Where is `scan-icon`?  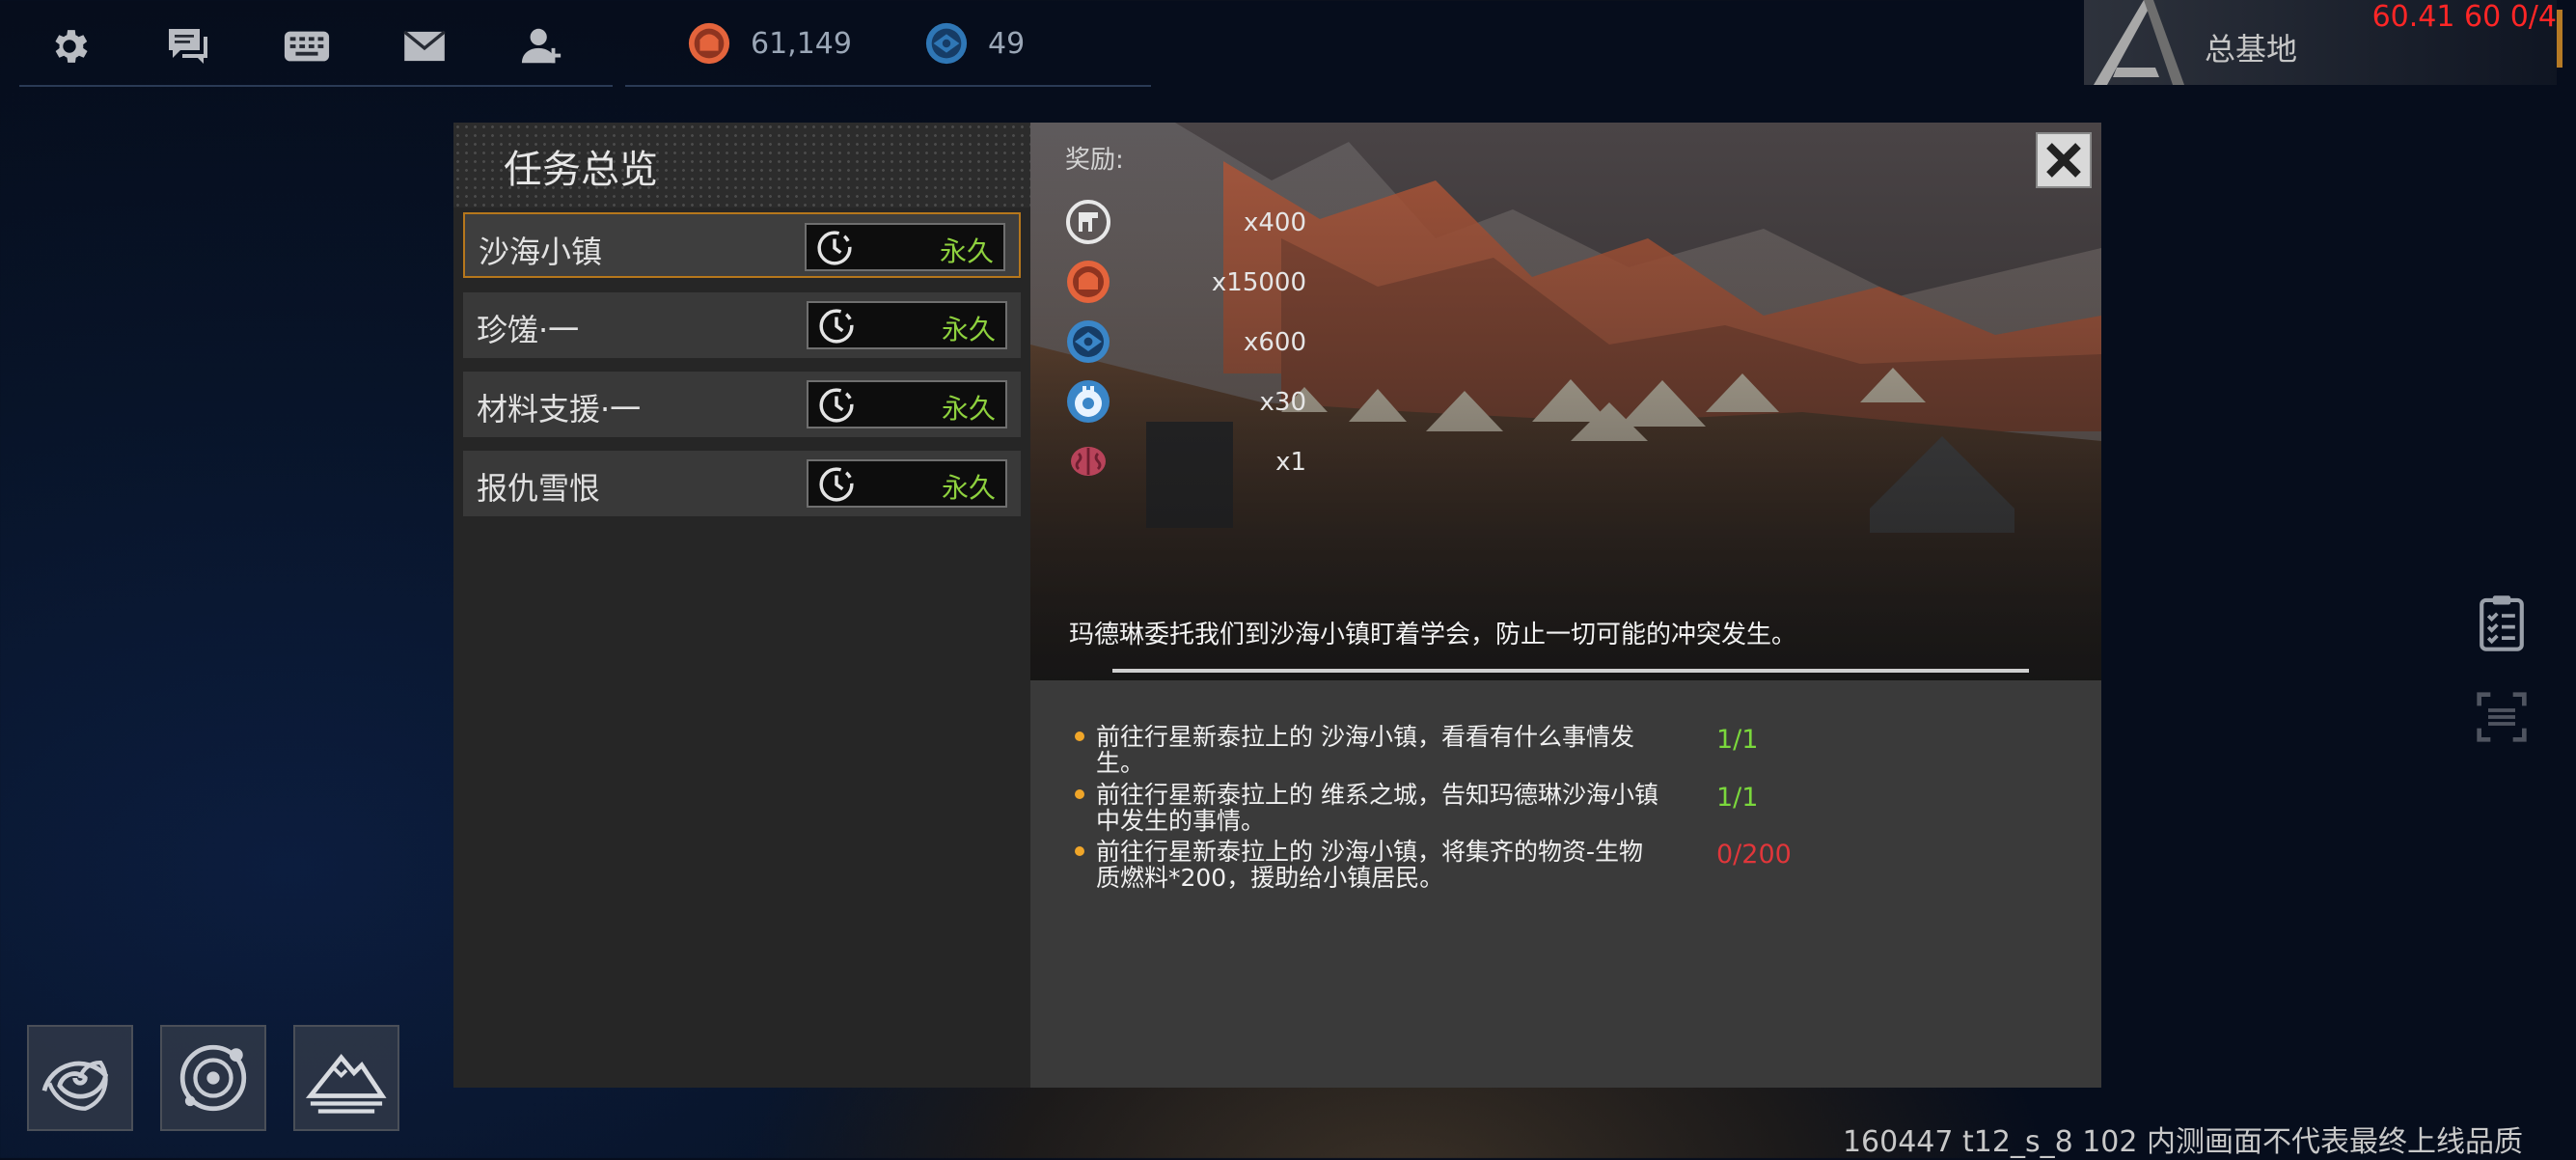
scan-icon is located at coordinates (2502, 717).